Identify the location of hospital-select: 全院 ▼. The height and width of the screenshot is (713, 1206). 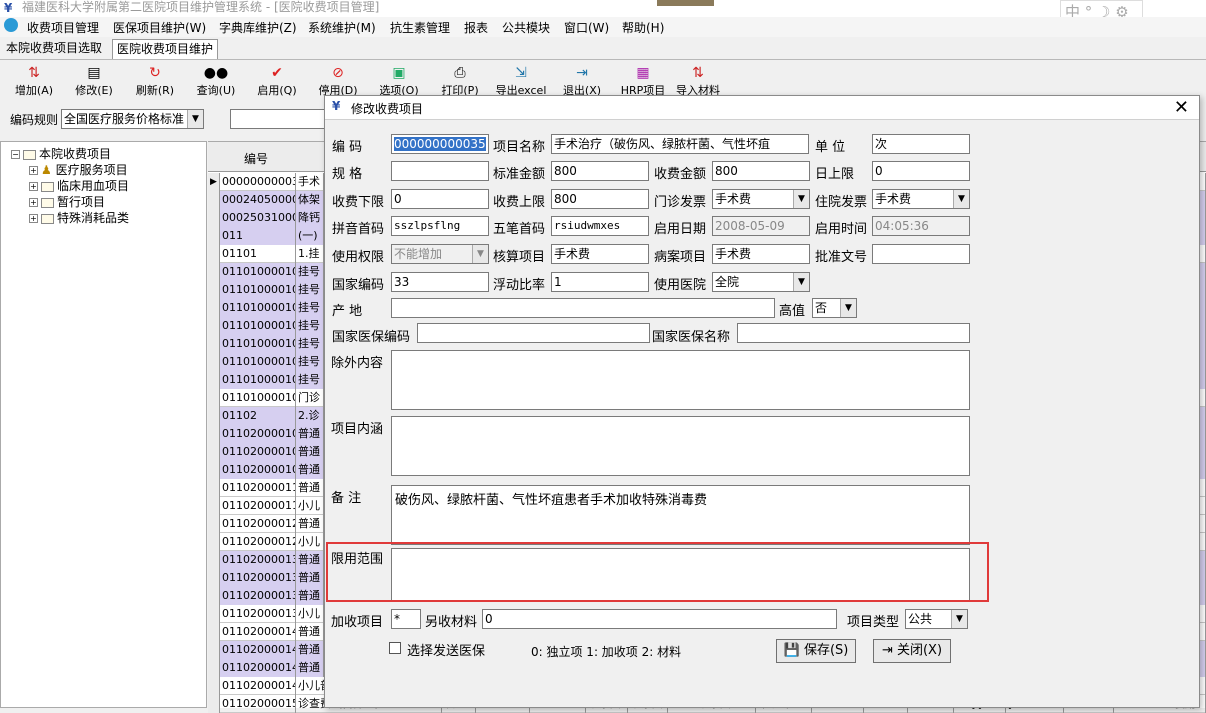
(761, 282).